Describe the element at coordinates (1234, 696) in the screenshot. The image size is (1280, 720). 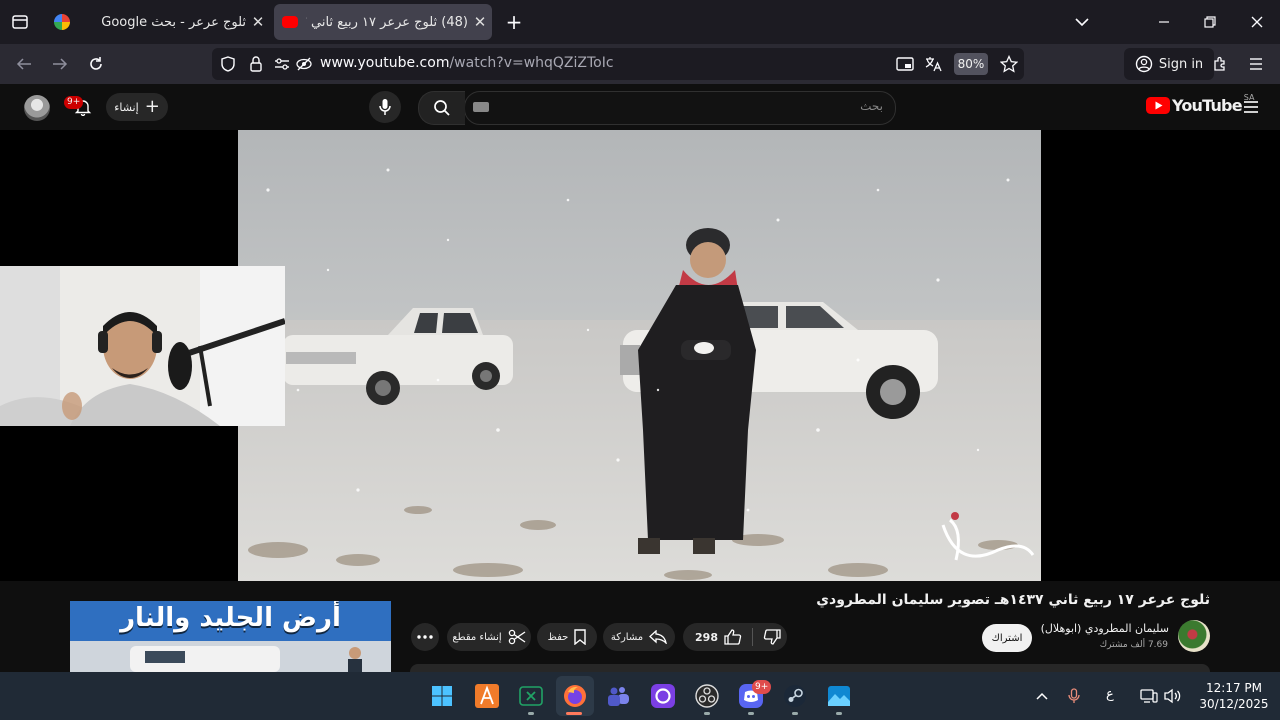
I see `clock: 12:17 PM 30/12/2025` at that location.